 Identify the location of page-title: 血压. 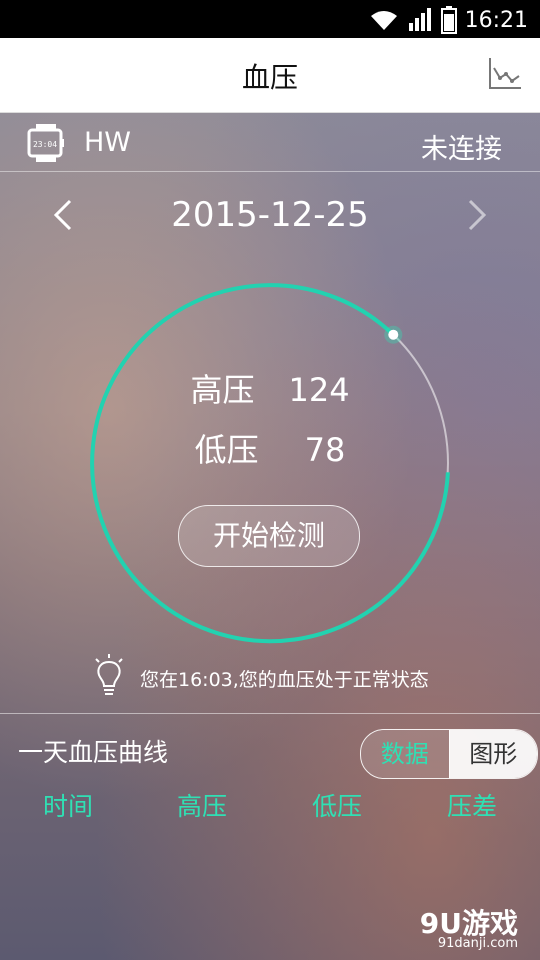
(269, 77).